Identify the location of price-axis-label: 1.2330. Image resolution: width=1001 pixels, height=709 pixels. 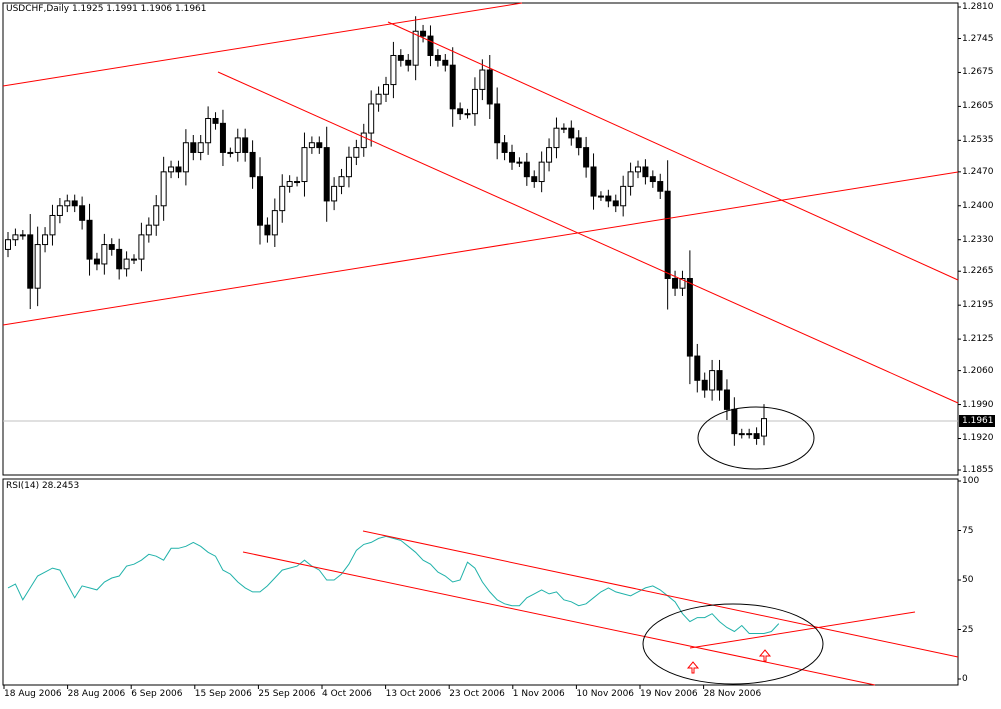
(978, 239).